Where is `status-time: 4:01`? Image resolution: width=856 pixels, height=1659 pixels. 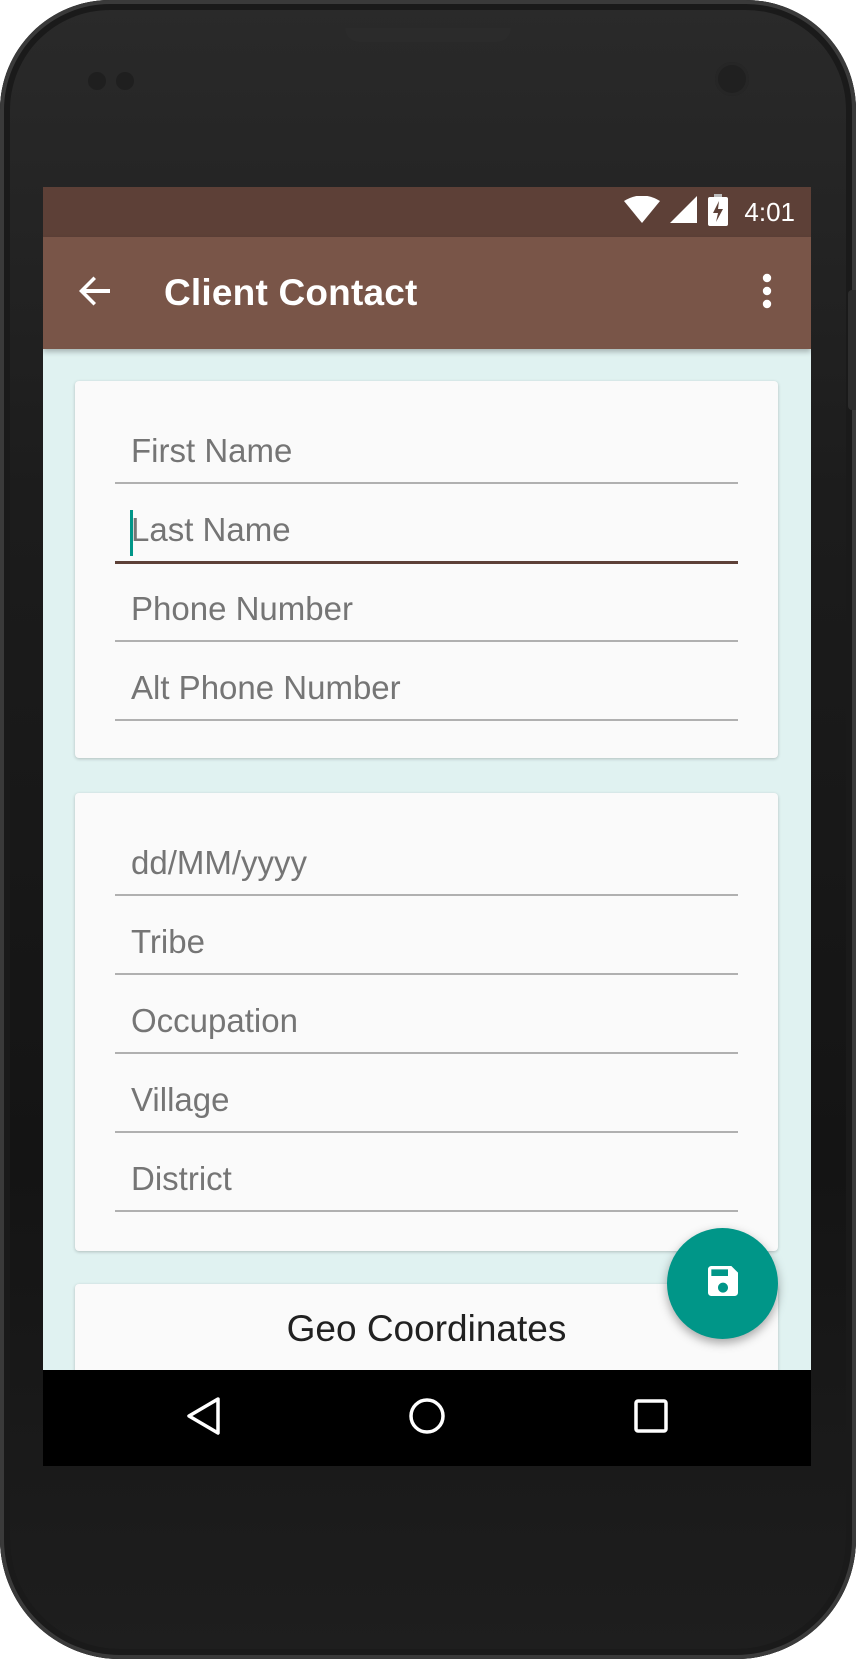
status-time: 4:01 is located at coordinates (769, 211).